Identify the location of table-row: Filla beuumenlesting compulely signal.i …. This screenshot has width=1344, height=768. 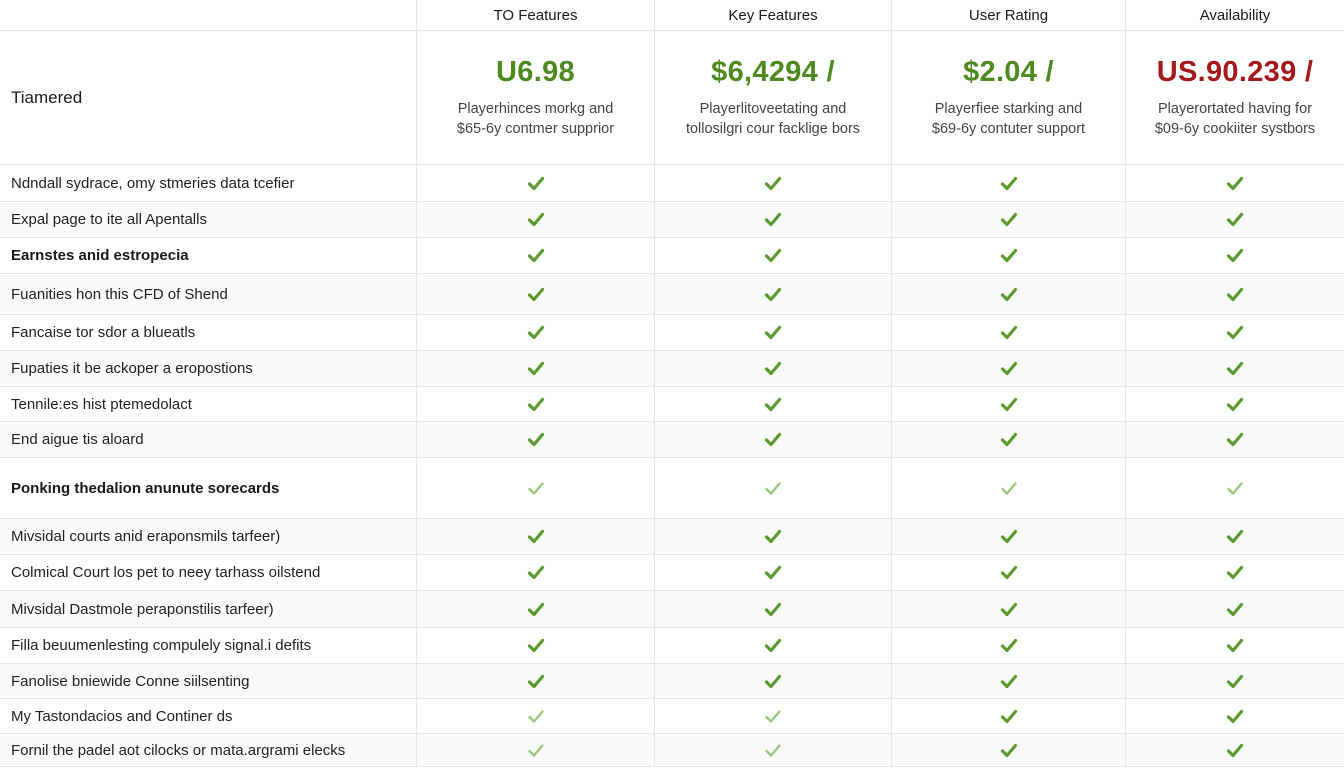
(672, 646).